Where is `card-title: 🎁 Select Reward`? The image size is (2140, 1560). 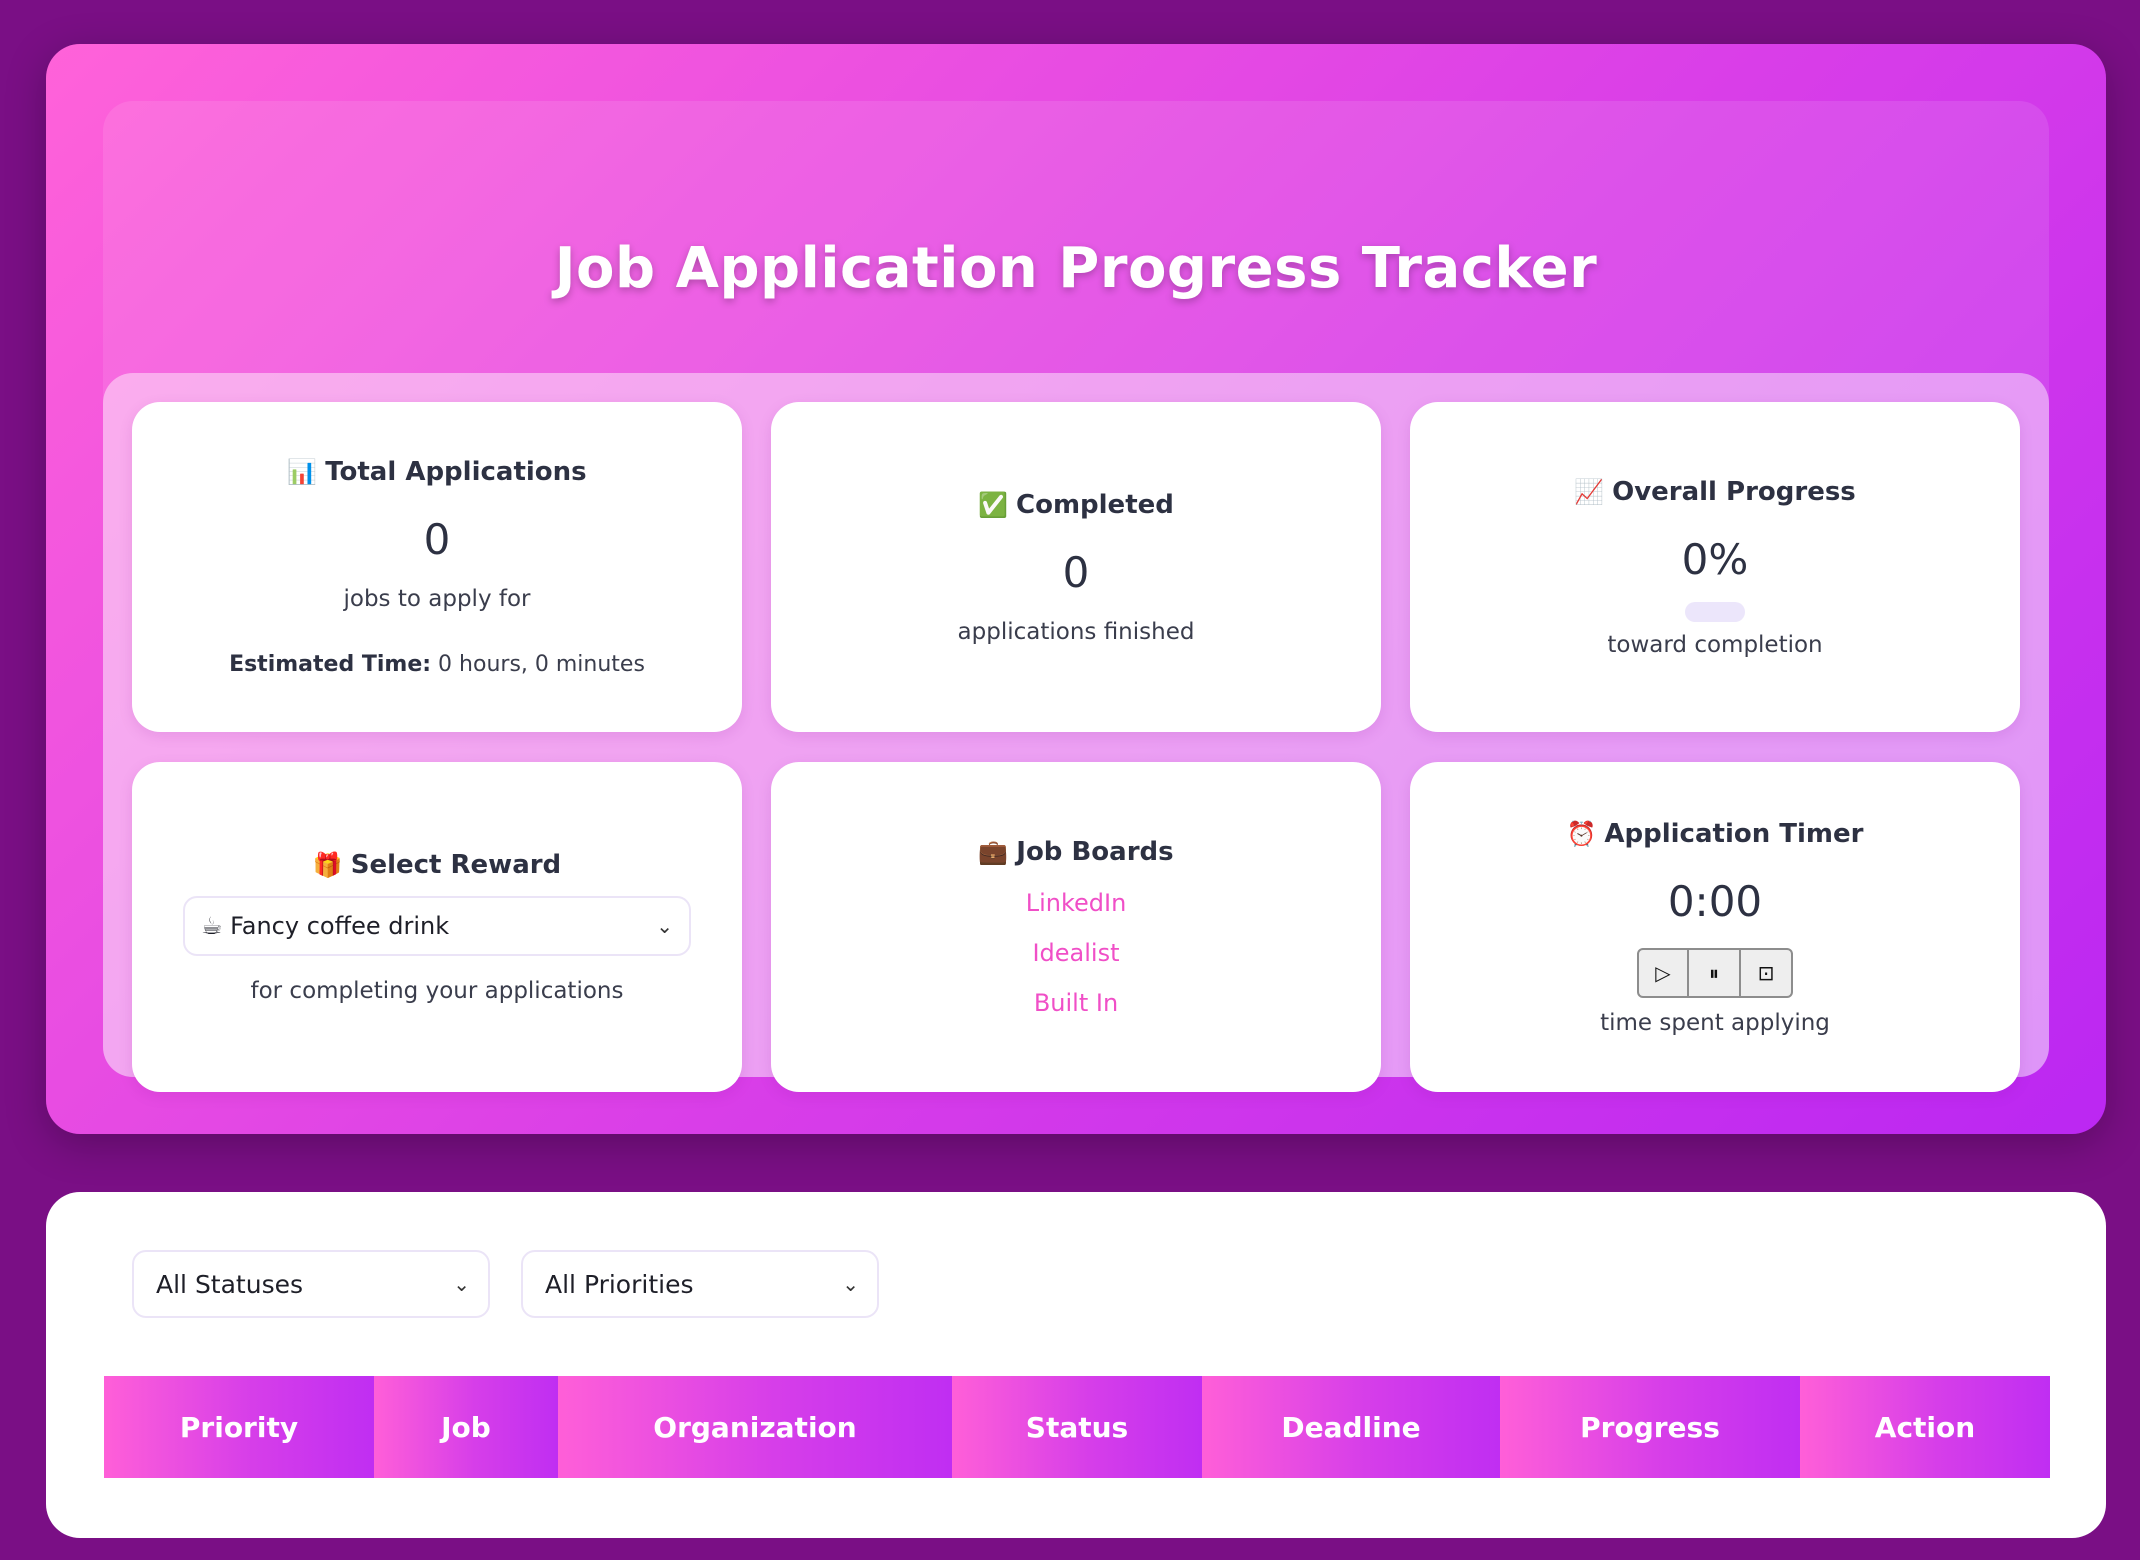 card-title: 🎁 Select Reward is located at coordinates (437, 865).